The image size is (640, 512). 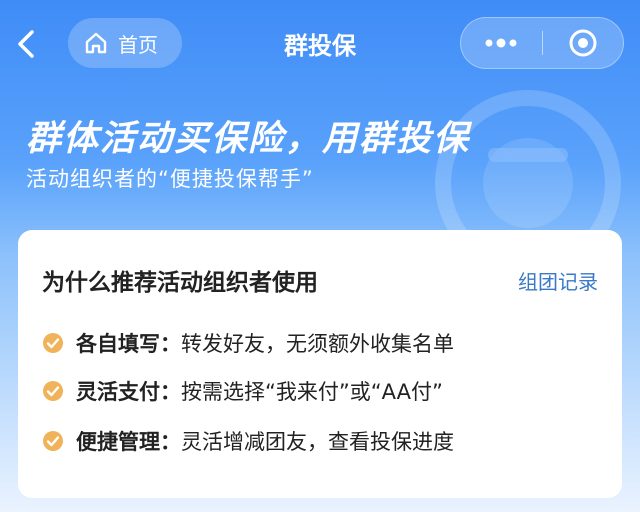 I want to click on feature-item: 灵活支付： 按需选择“我来付”或“AA付”, so click(x=242, y=391).